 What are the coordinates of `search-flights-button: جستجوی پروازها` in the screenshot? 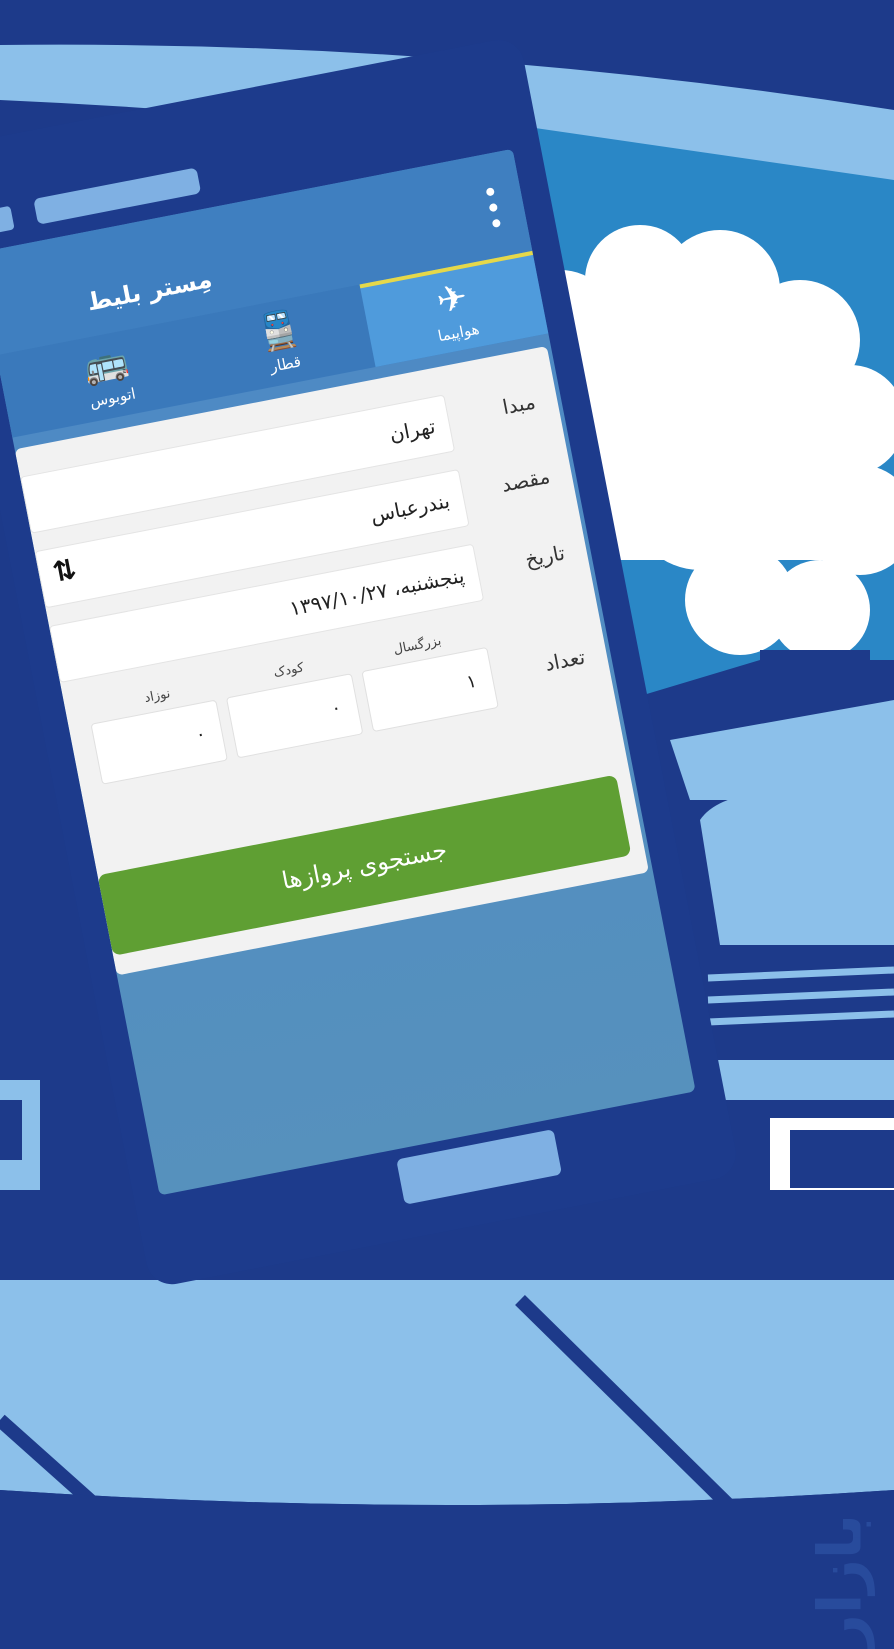 It's located at (364, 865).